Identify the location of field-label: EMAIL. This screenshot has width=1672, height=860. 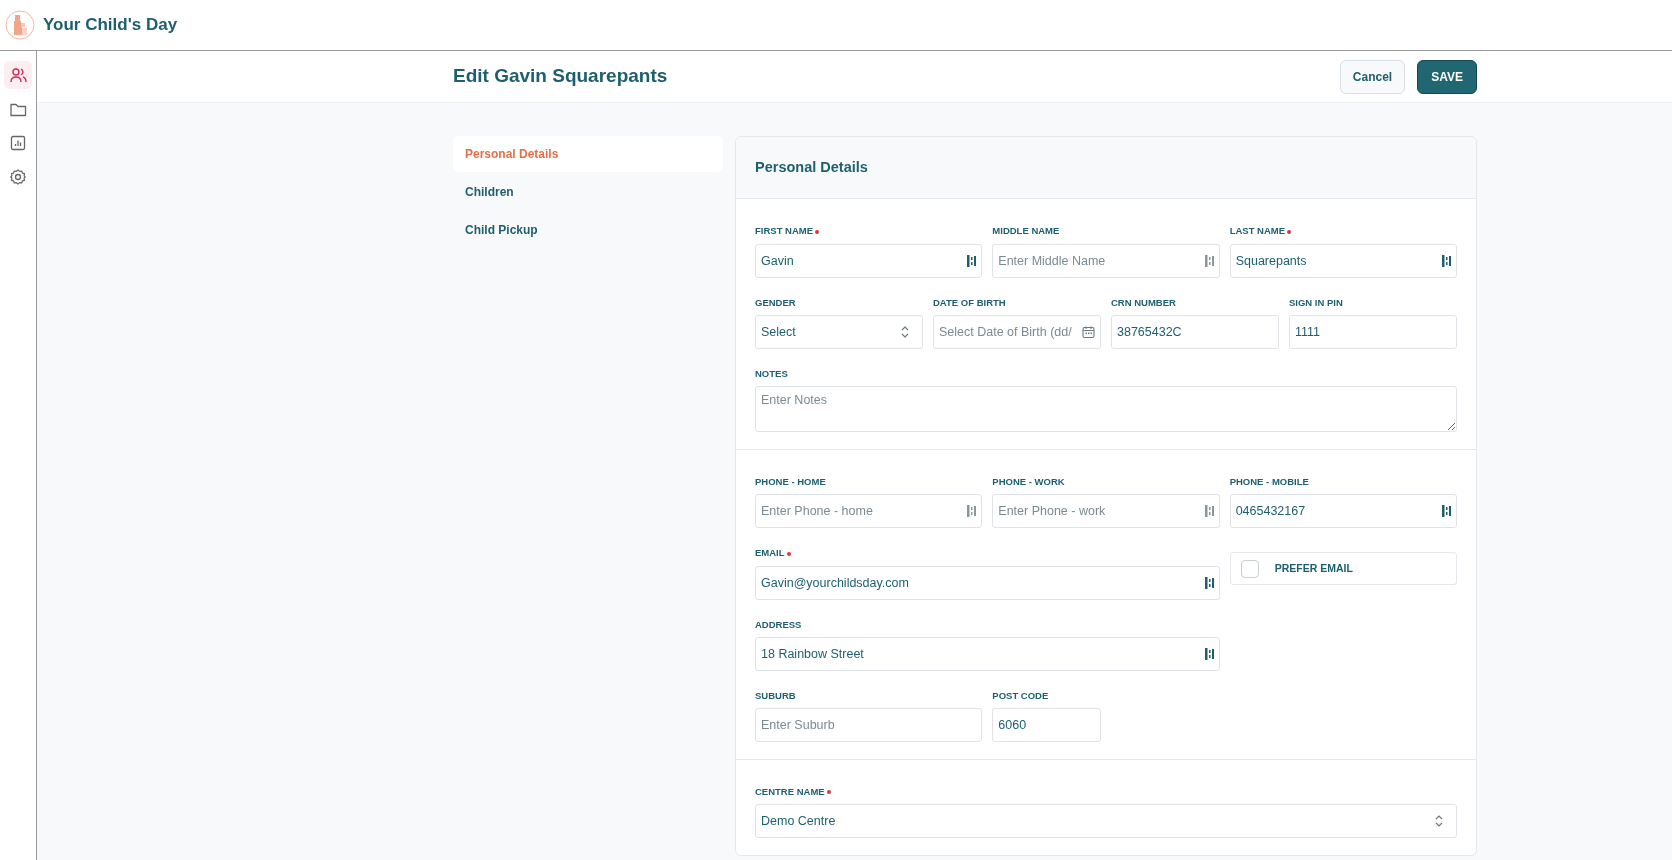
(770, 553).